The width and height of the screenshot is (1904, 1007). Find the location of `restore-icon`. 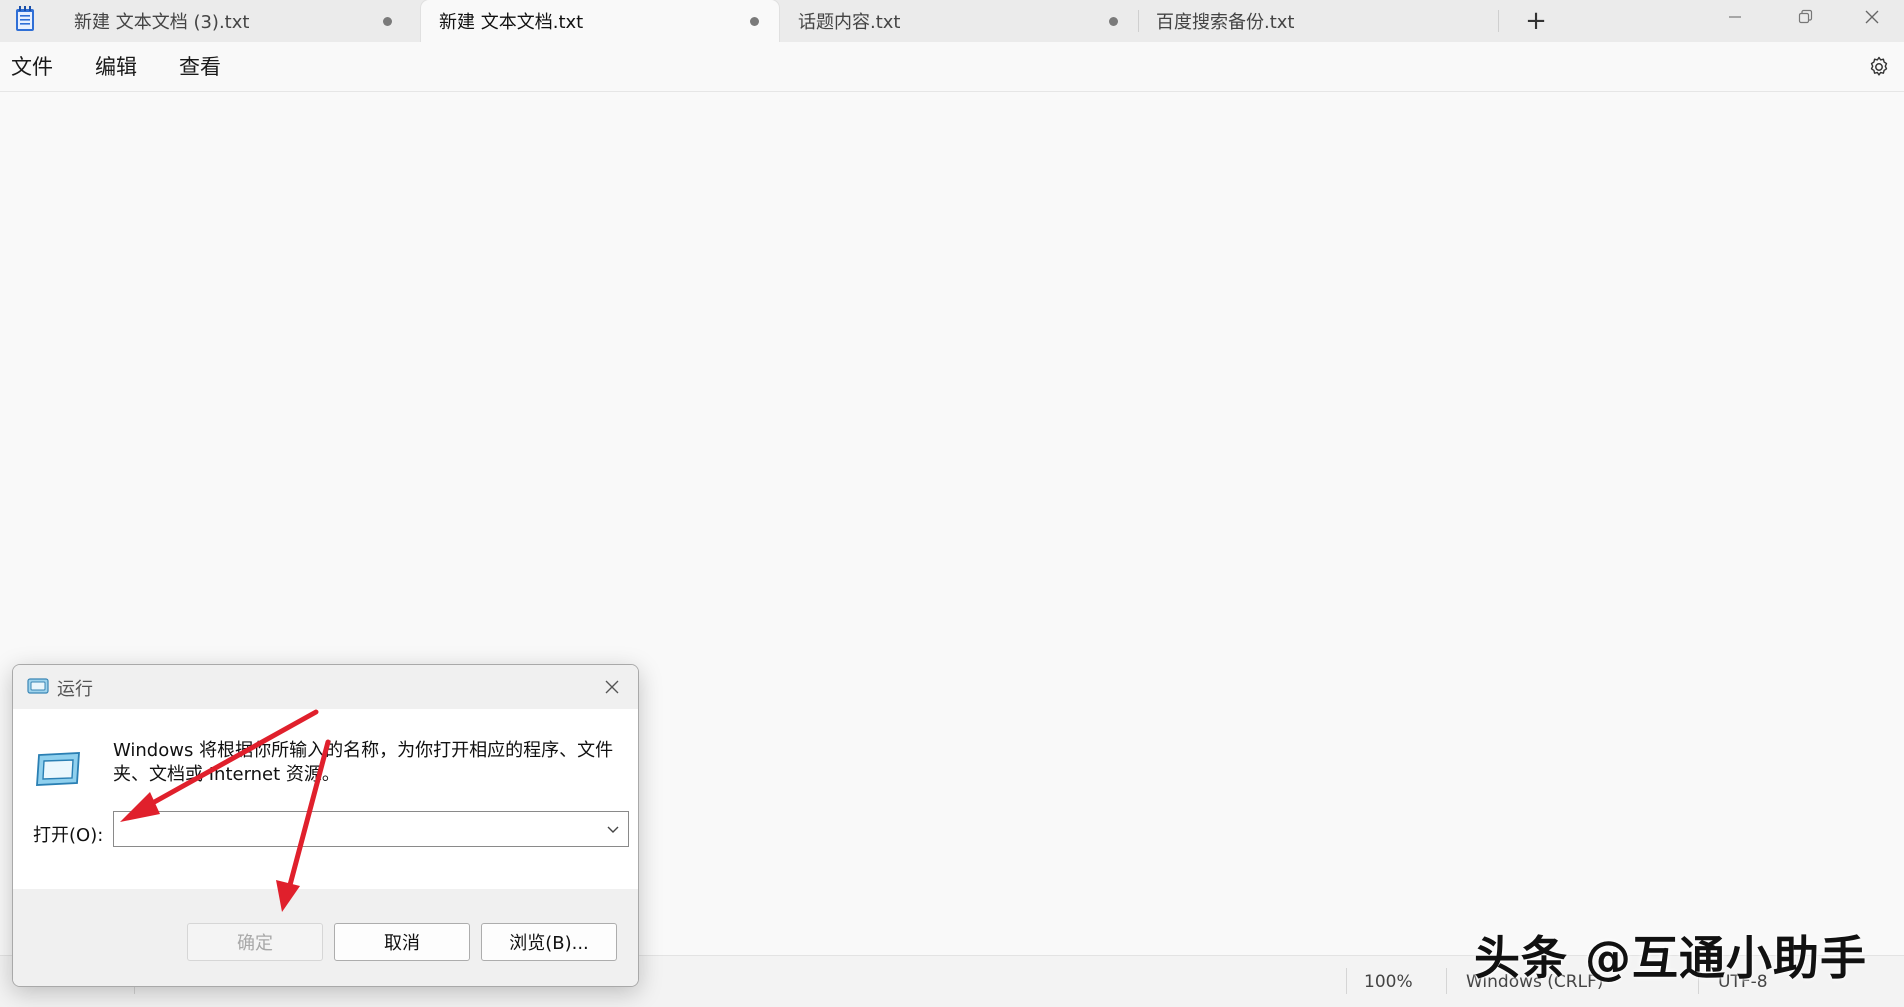

restore-icon is located at coordinates (1805, 16).